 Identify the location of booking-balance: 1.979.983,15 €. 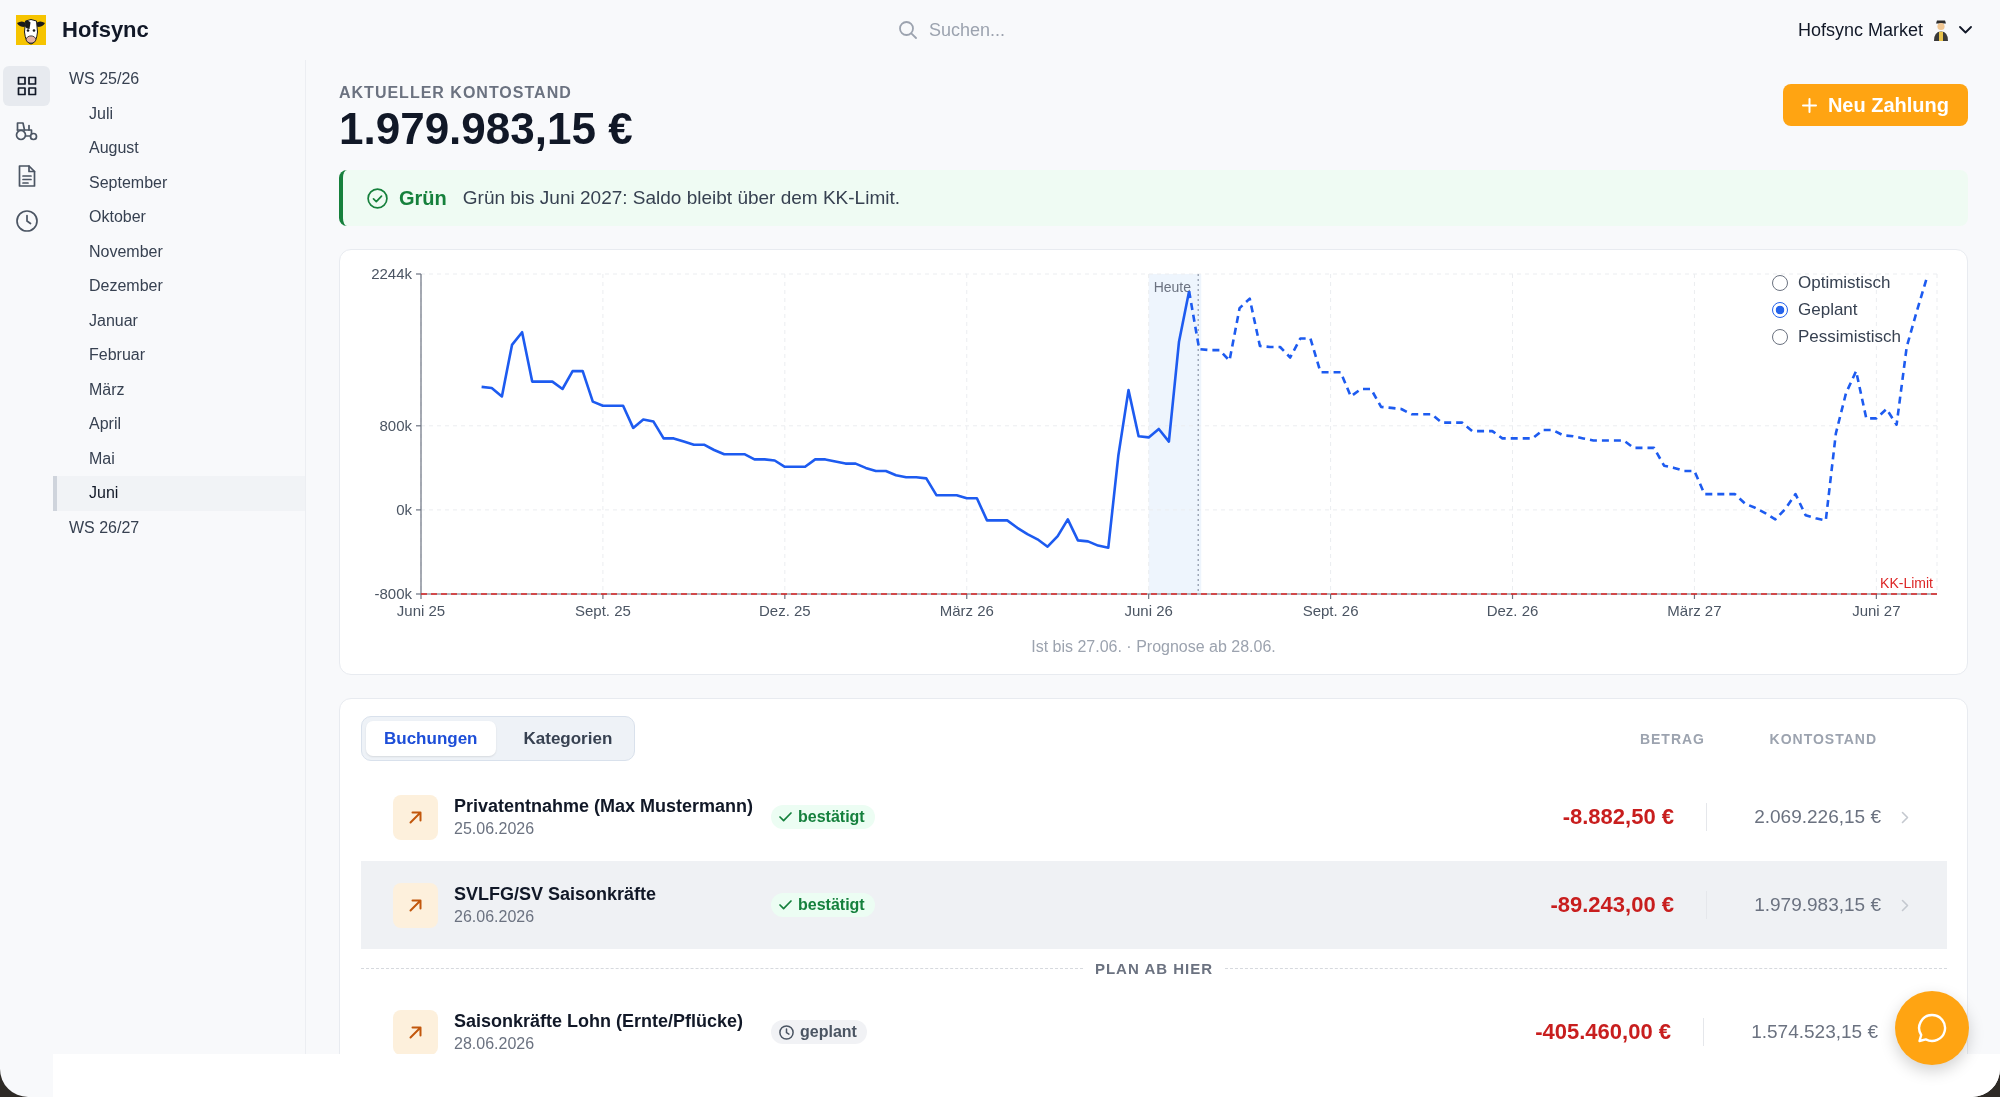
(1817, 905).